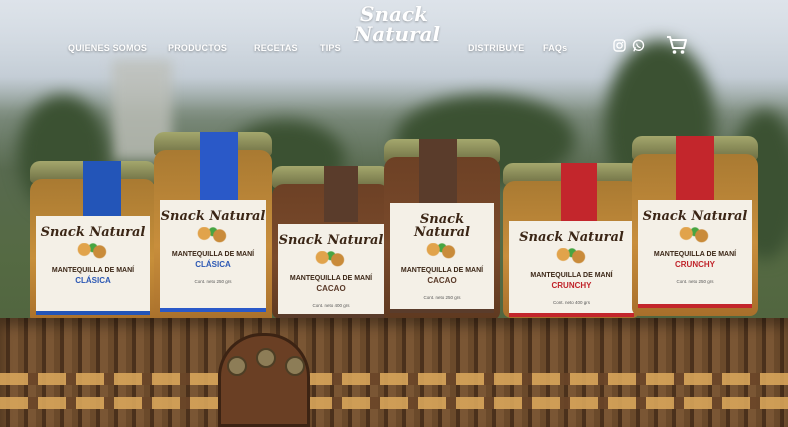 The image size is (788, 427). What do you see at coordinates (555, 48) in the screenshot?
I see `nav-faqs: FAQs` at bounding box center [555, 48].